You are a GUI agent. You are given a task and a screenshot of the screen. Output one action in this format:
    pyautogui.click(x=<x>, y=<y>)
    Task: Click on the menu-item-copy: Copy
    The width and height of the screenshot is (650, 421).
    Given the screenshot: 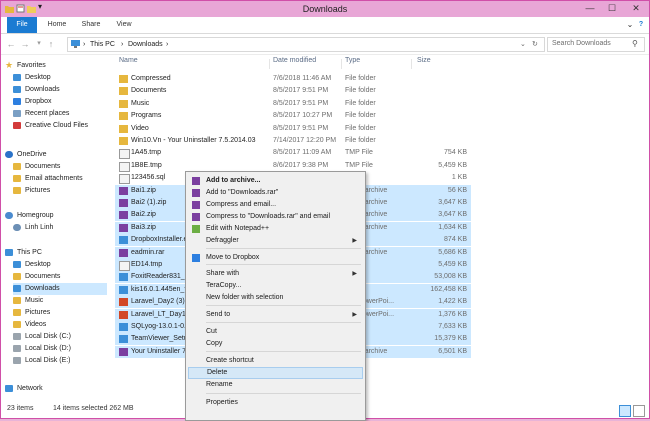 What is the action you would take?
    pyautogui.click(x=275, y=344)
    